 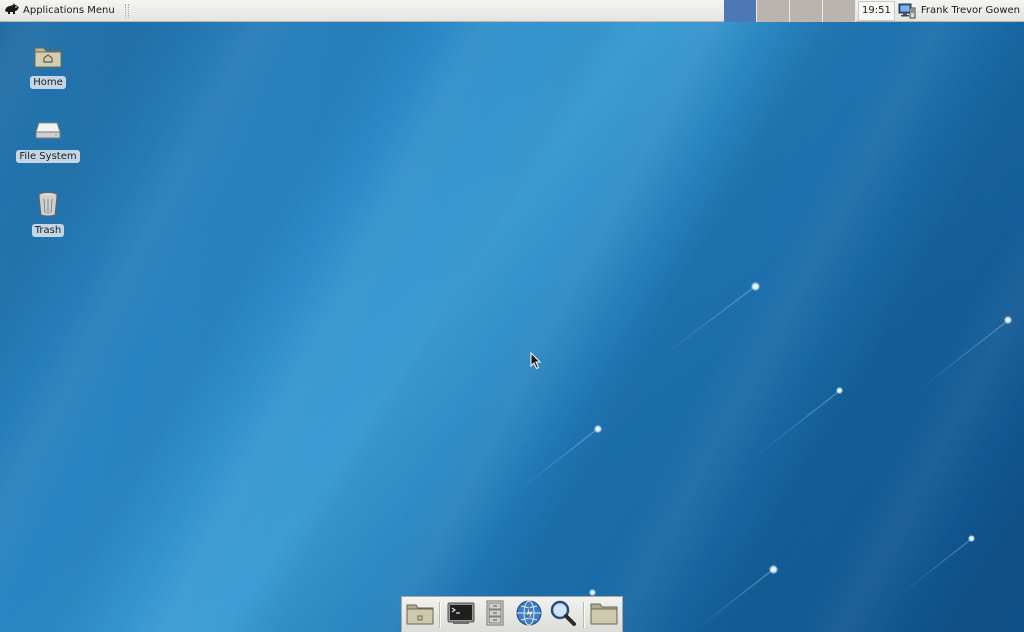 I want to click on xfce-mouse-icon, so click(x=12, y=10).